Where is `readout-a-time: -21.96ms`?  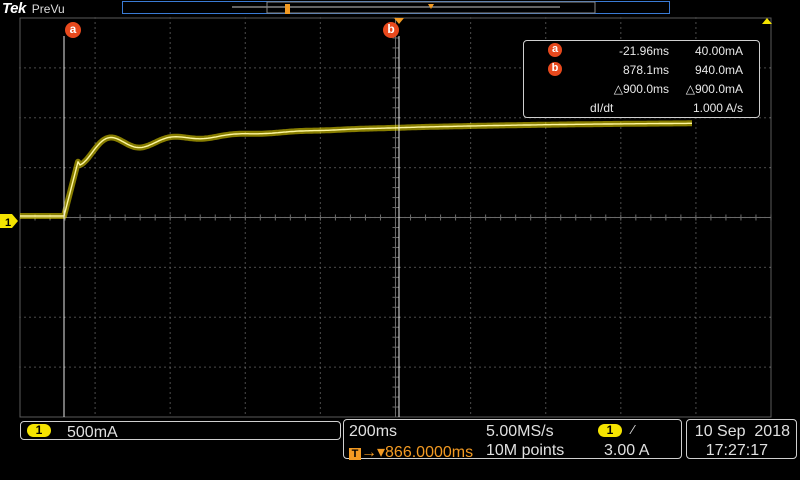
readout-a-time: -21.96ms is located at coordinates (643, 51).